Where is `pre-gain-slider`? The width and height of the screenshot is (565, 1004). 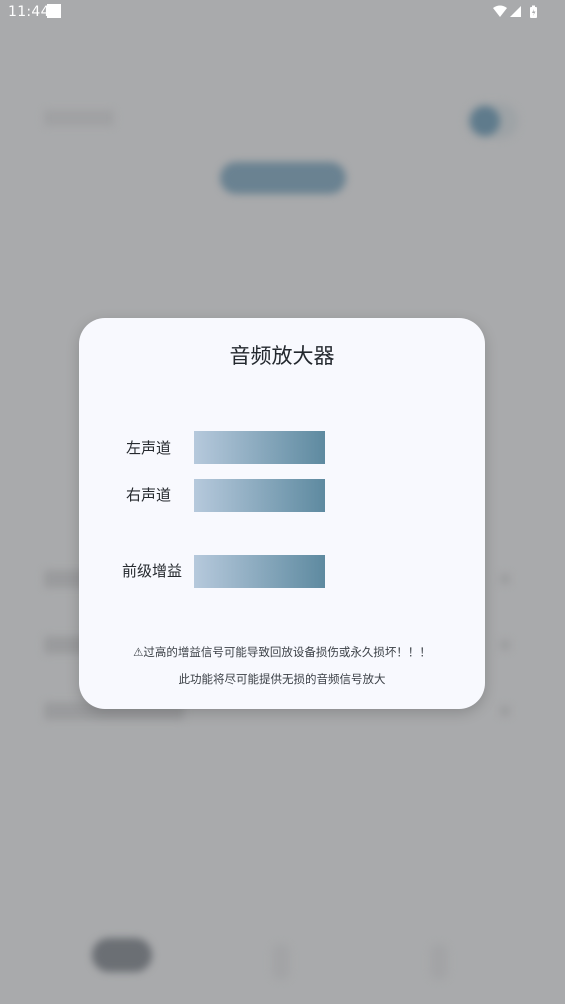 pre-gain-slider is located at coordinates (259, 571).